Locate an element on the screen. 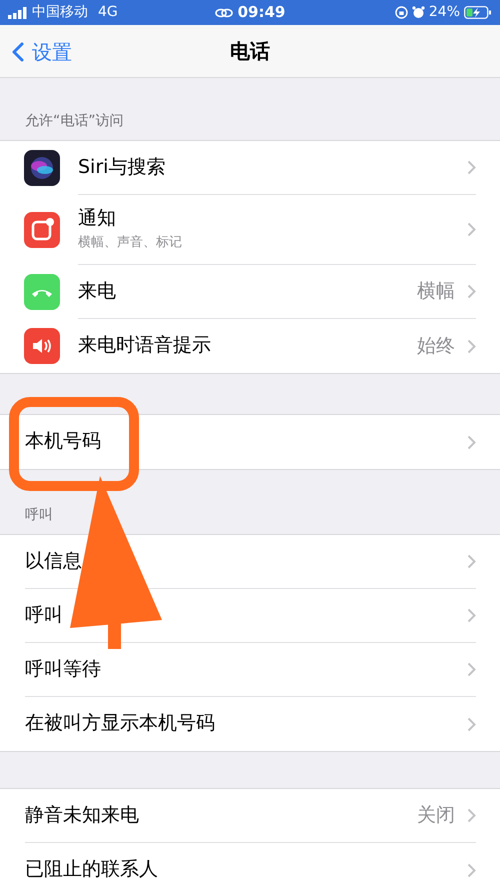 The height and width of the screenshot is (889, 500). rotation-lock-icon is located at coordinates (401, 12).